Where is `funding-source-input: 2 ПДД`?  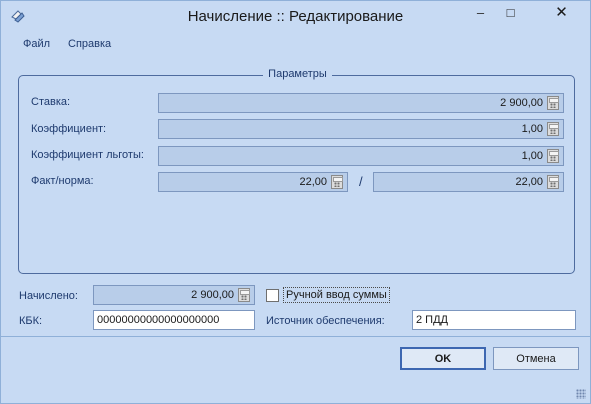
funding-source-input: 2 ПДД is located at coordinates (494, 320).